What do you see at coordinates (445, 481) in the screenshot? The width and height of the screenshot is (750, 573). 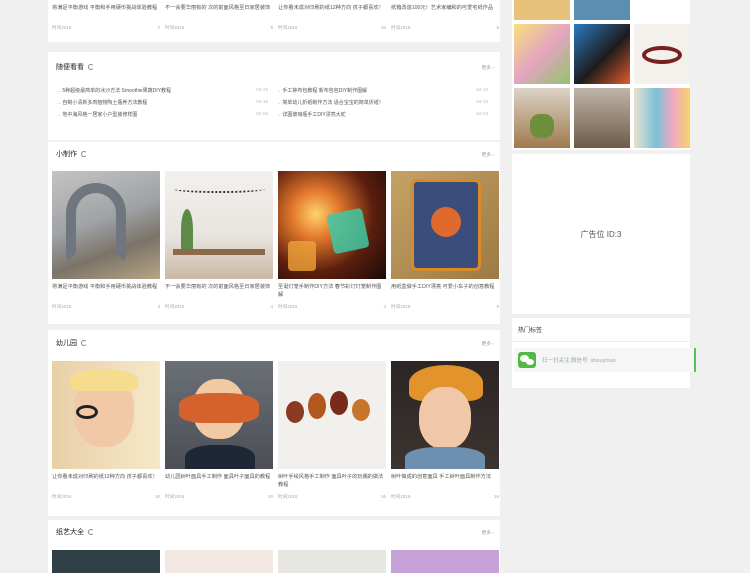 I see `article-title: 树叶做成的创意面具 手工树叶面具制作方法` at bounding box center [445, 481].